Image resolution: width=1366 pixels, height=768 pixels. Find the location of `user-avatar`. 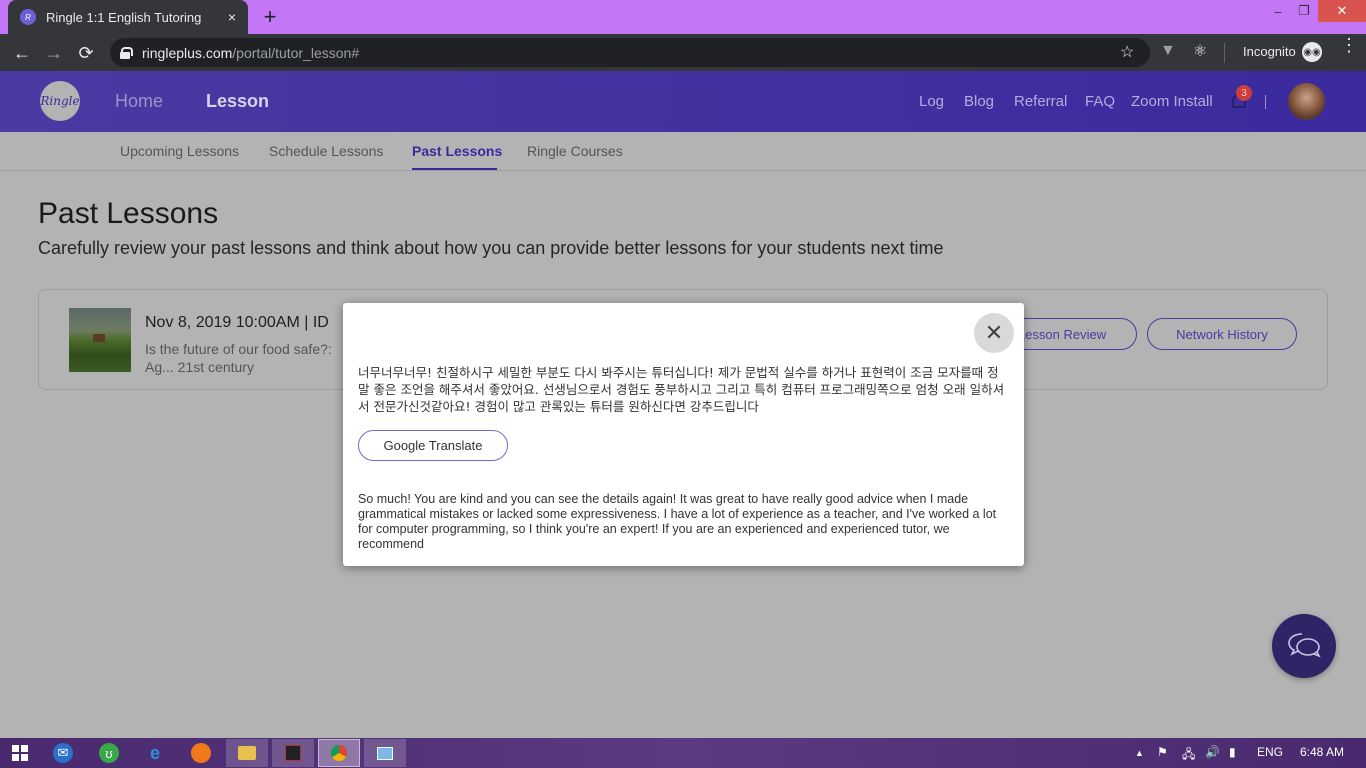

user-avatar is located at coordinates (1306, 101).